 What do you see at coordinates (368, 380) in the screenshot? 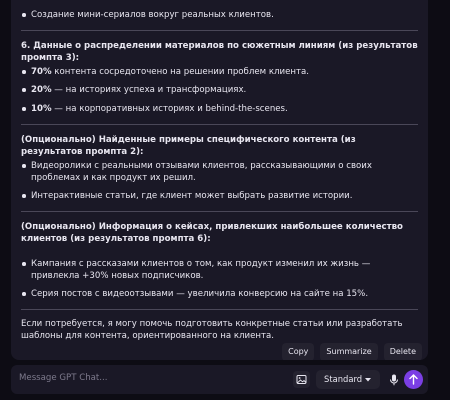
I see `chevron-down-icon` at bounding box center [368, 380].